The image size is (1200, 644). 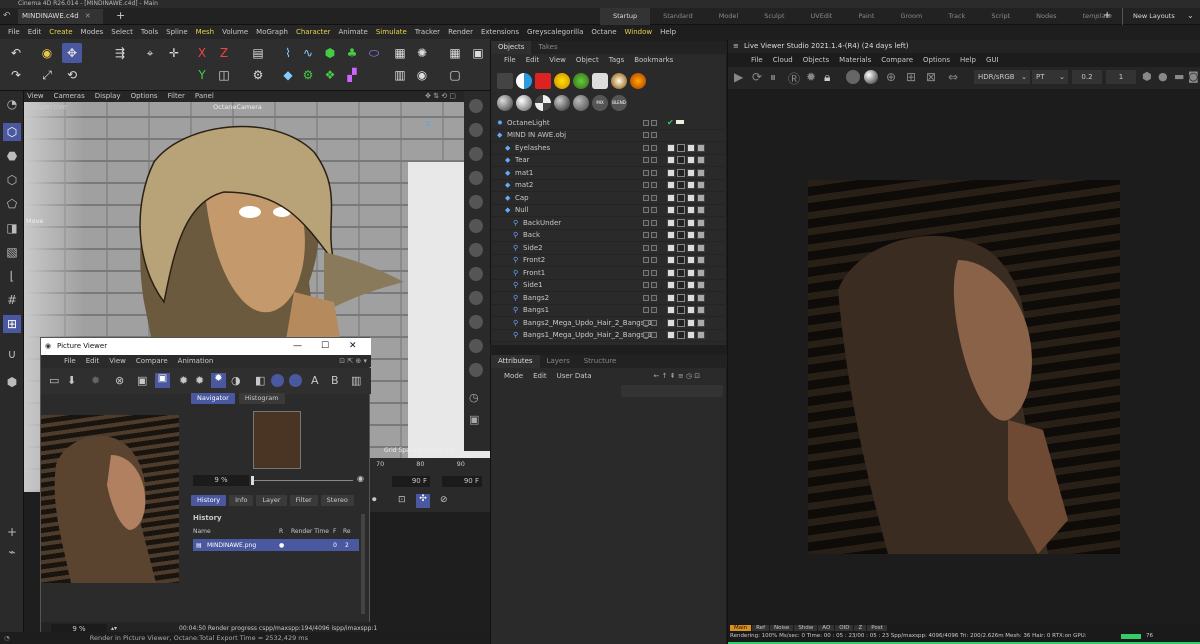 What do you see at coordinates (12, 532) in the screenshot?
I see `add-icon: +` at bounding box center [12, 532].